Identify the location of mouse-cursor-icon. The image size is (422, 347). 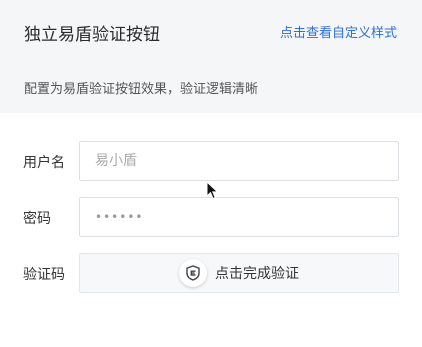
(212, 190).